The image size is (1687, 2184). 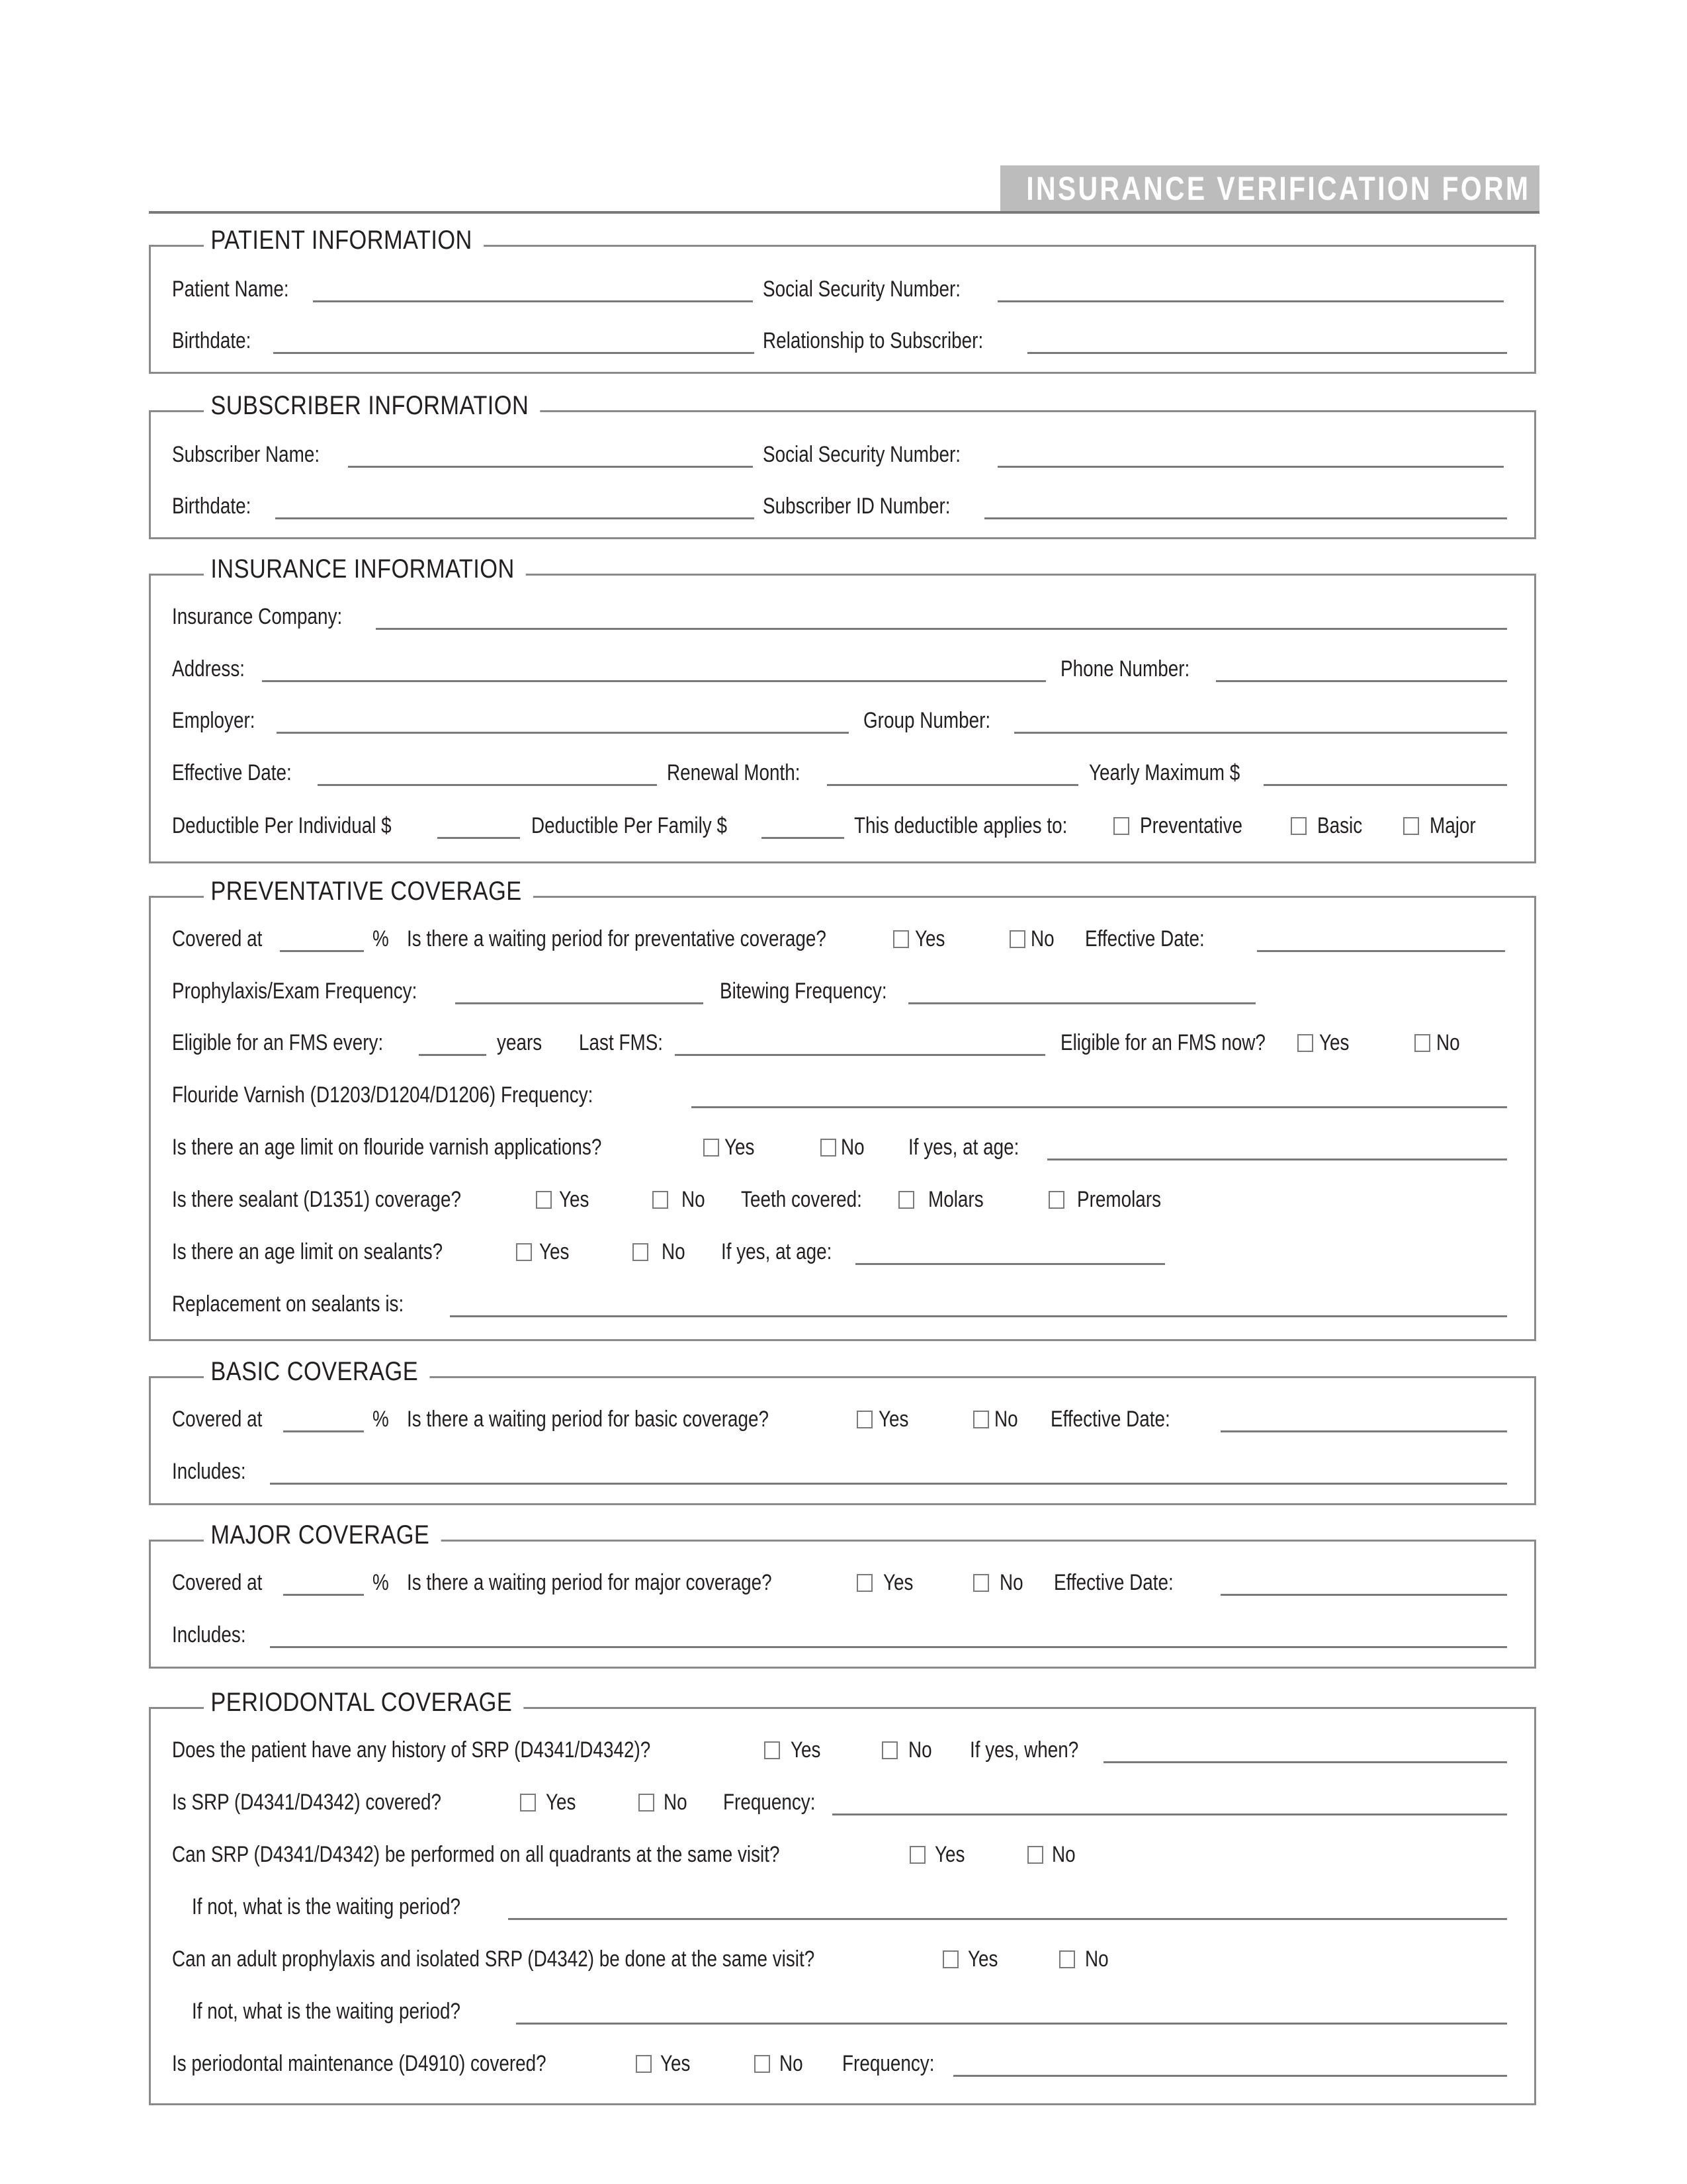 What do you see at coordinates (1277, 1159) in the screenshot?
I see `fluoride-age-field` at bounding box center [1277, 1159].